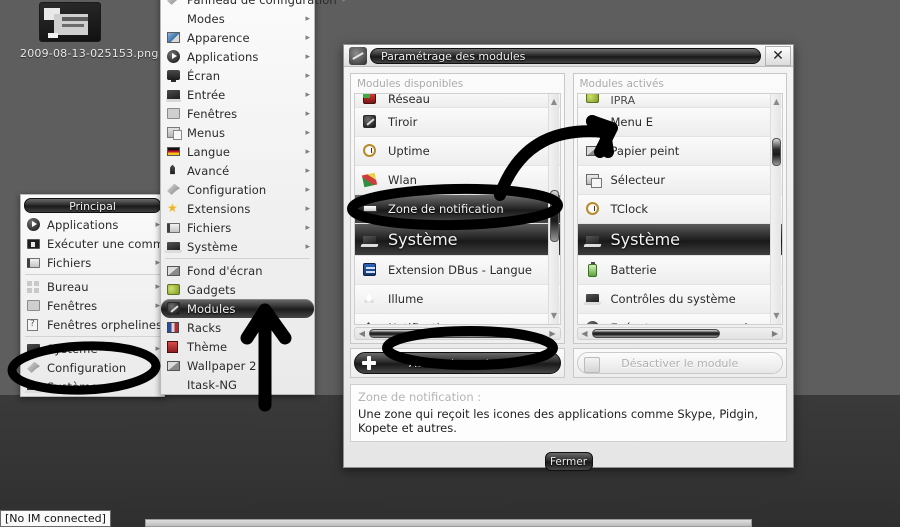 The height and width of the screenshot is (527, 900). What do you see at coordinates (448, 523) in the screenshot?
I see `bottom-shelf` at bounding box center [448, 523].